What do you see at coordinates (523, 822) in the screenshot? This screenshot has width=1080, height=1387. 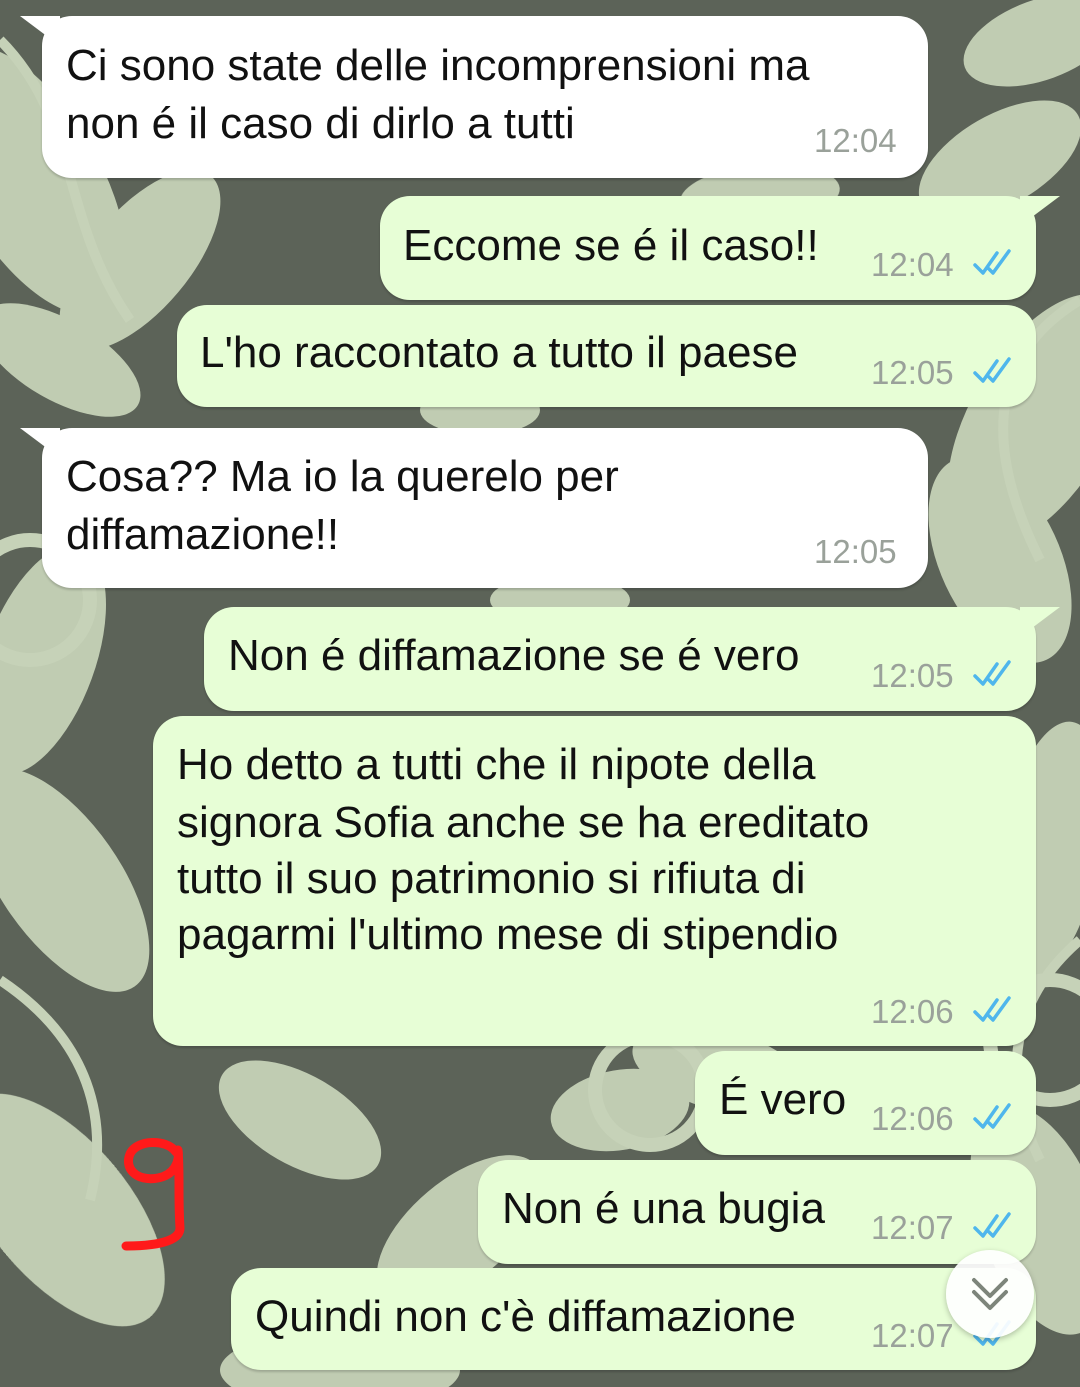 I see `message-text: signora Sofia anche se ha ereditato` at bounding box center [523, 822].